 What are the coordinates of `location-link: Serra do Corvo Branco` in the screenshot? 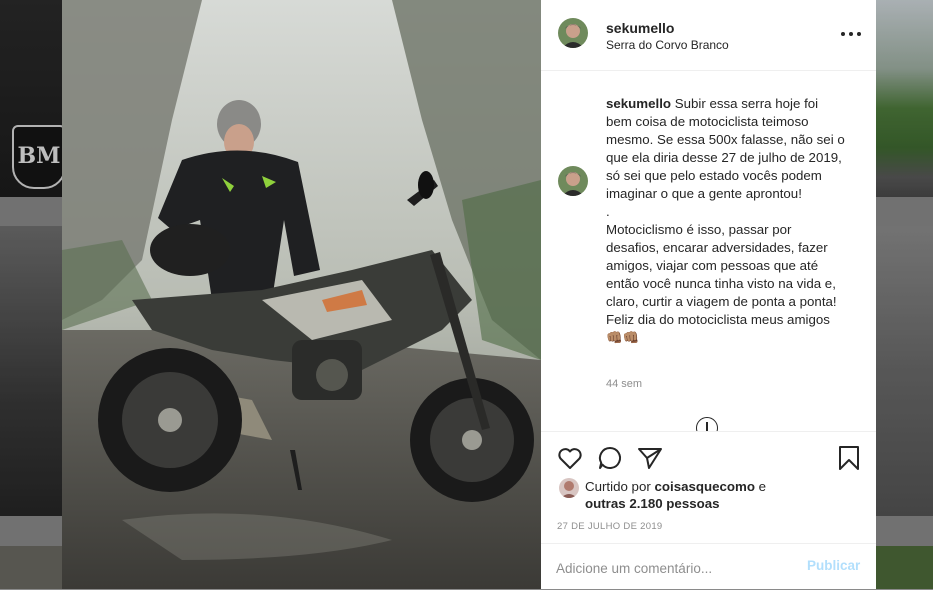 It's located at (667, 45).